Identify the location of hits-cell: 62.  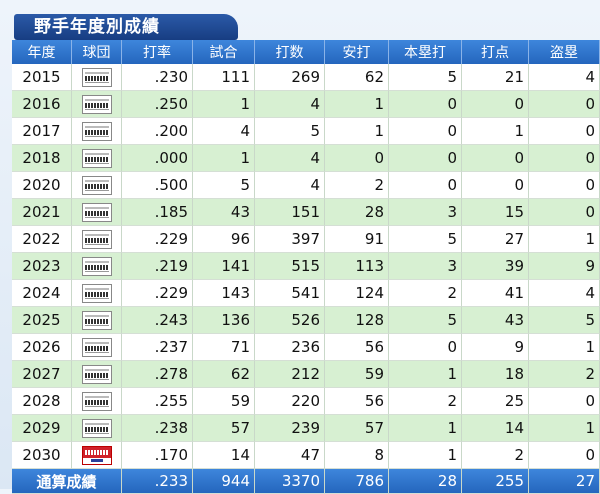
(357, 77).